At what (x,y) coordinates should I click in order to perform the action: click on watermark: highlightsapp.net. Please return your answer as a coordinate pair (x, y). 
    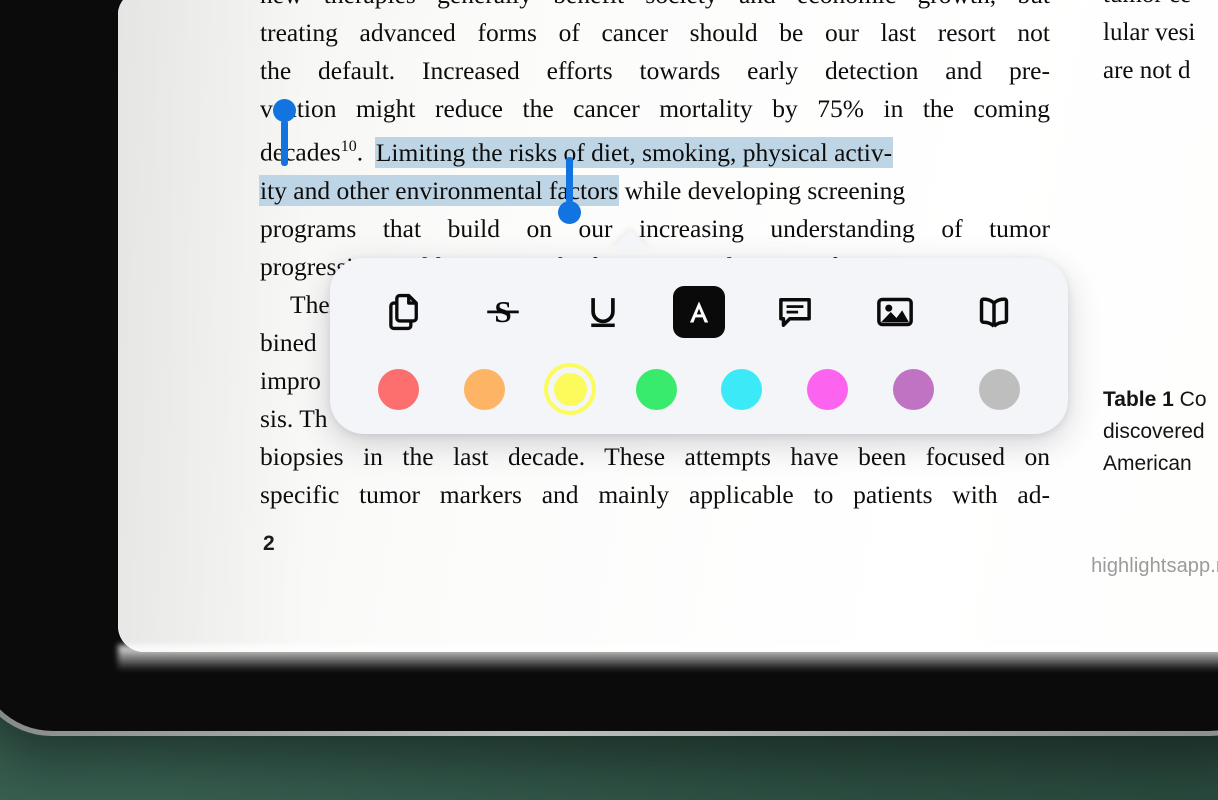
    Looking at the image, I should click on (1154, 566).